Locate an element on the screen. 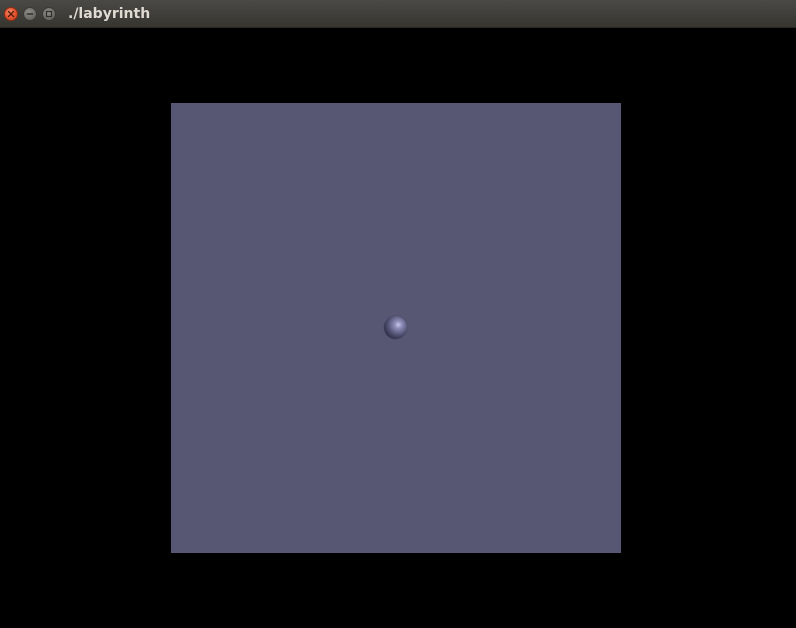 This screenshot has height=628, width=796. maximize-button is located at coordinates (49, 14).